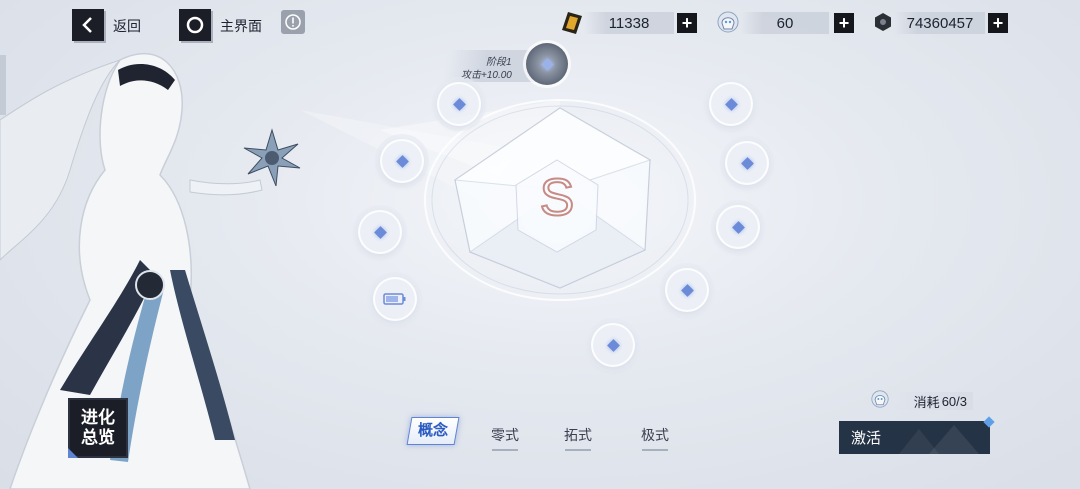 The width and height of the screenshot is (1080, 489). What do you see at coordinates (926, 402) in the screenshot?
I see `cost-label: 消耗` at bounding box center [926, 402].